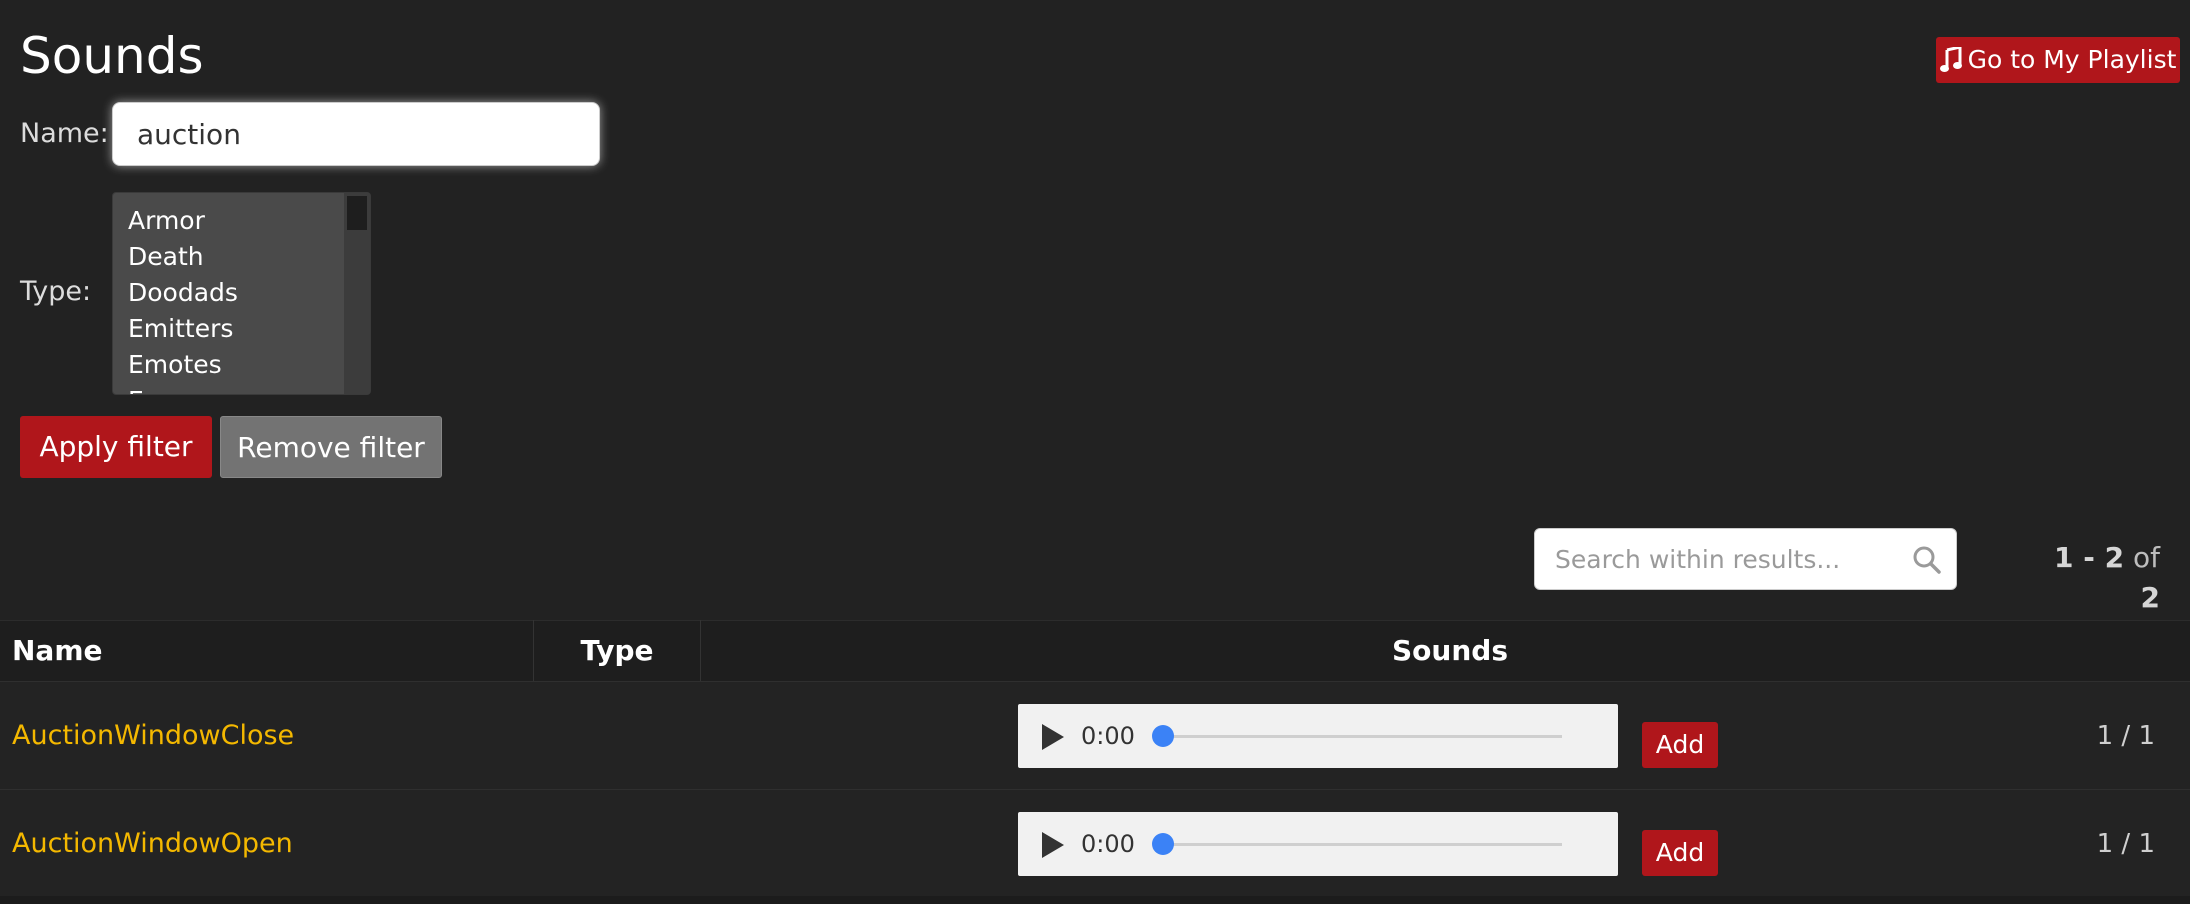 This screenshot has height=904, width=2190. I want to click on header-sounds: Sounds, so click(1450, 650).